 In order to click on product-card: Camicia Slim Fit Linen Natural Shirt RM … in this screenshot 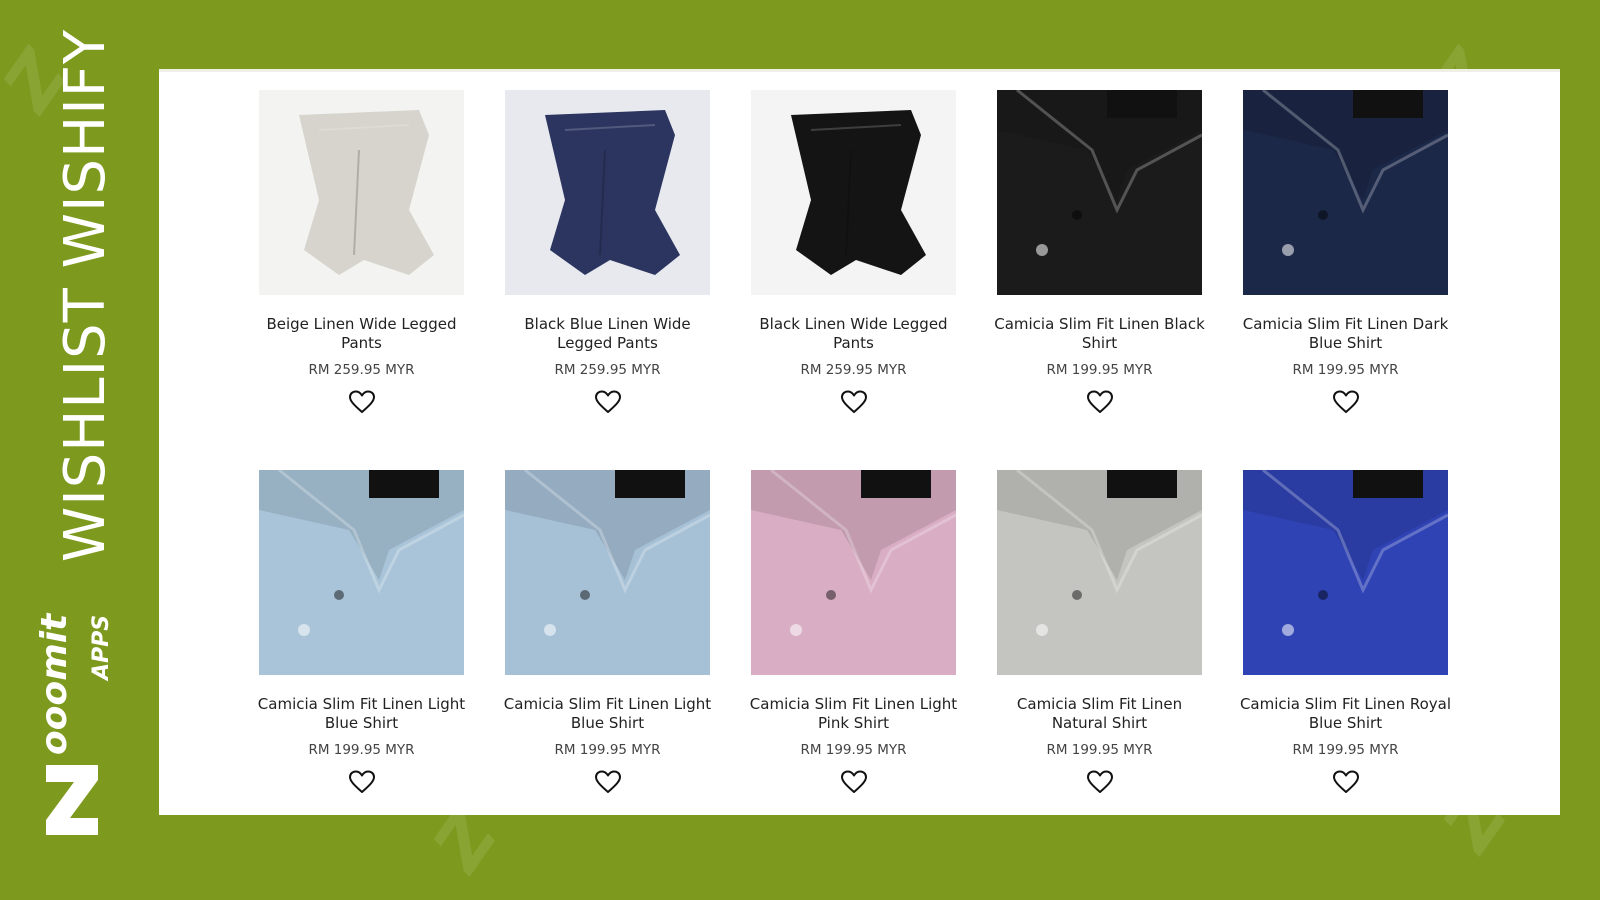, I will do `click(1099, 639)`.